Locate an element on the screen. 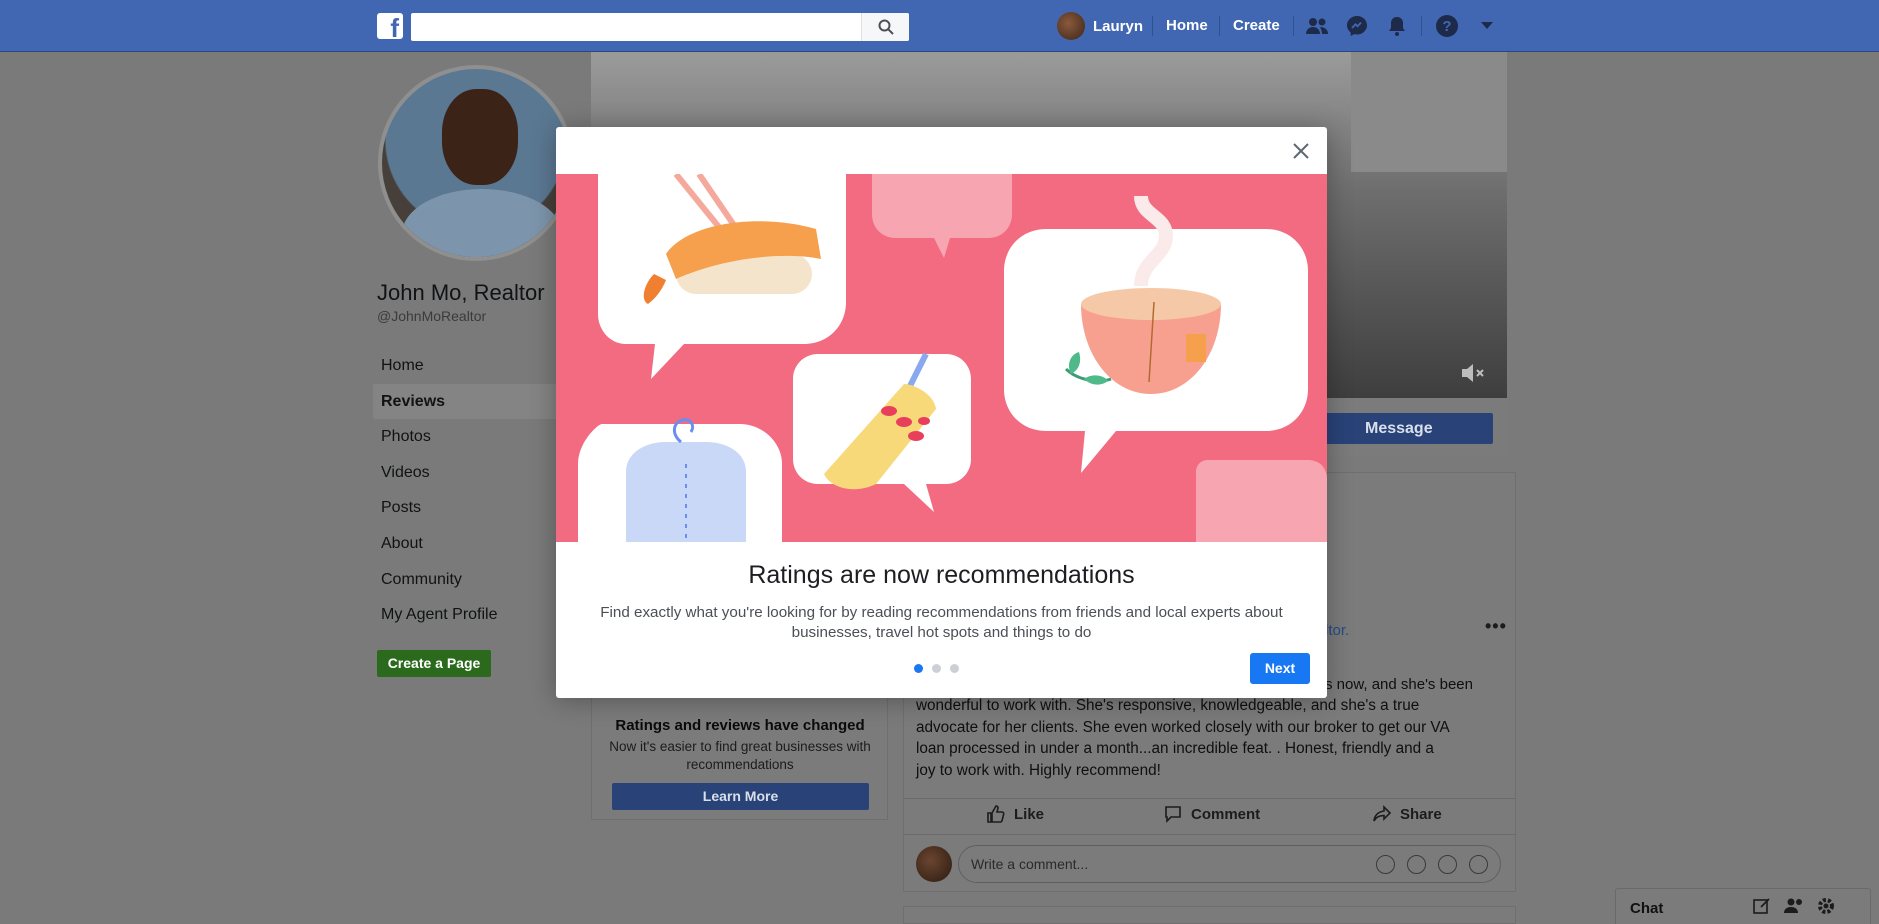 This screenshot has height=924, width=1879. reviews-card-title: Ratings and reviews have changed is located at coordinates (740, 725).